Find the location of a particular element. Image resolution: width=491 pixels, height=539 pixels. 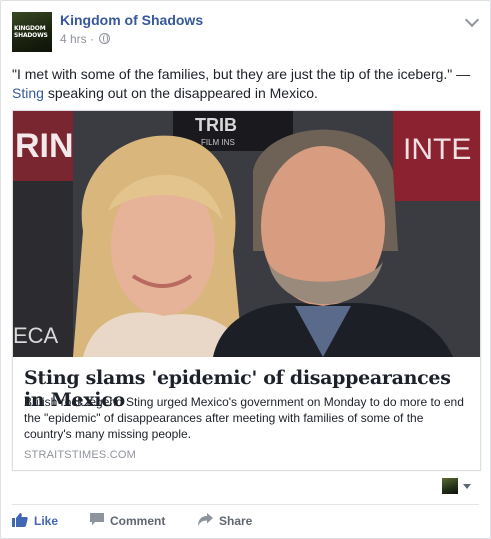

actor-avatar is located at coordinates (450, 486).